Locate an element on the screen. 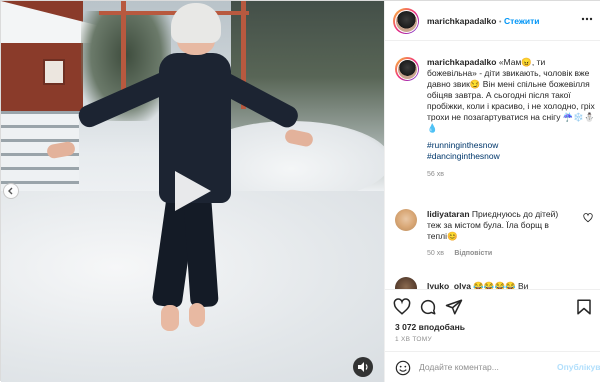  play-icon is located at coordinates (191, 191).